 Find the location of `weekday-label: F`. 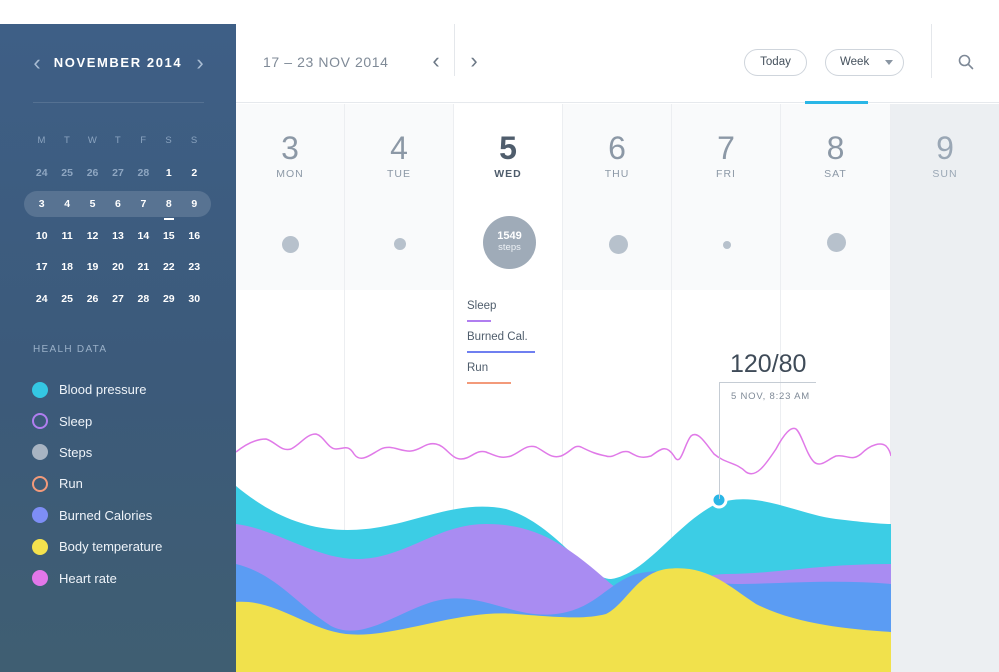

weekday-label: F is located at coordinates (143, 140).